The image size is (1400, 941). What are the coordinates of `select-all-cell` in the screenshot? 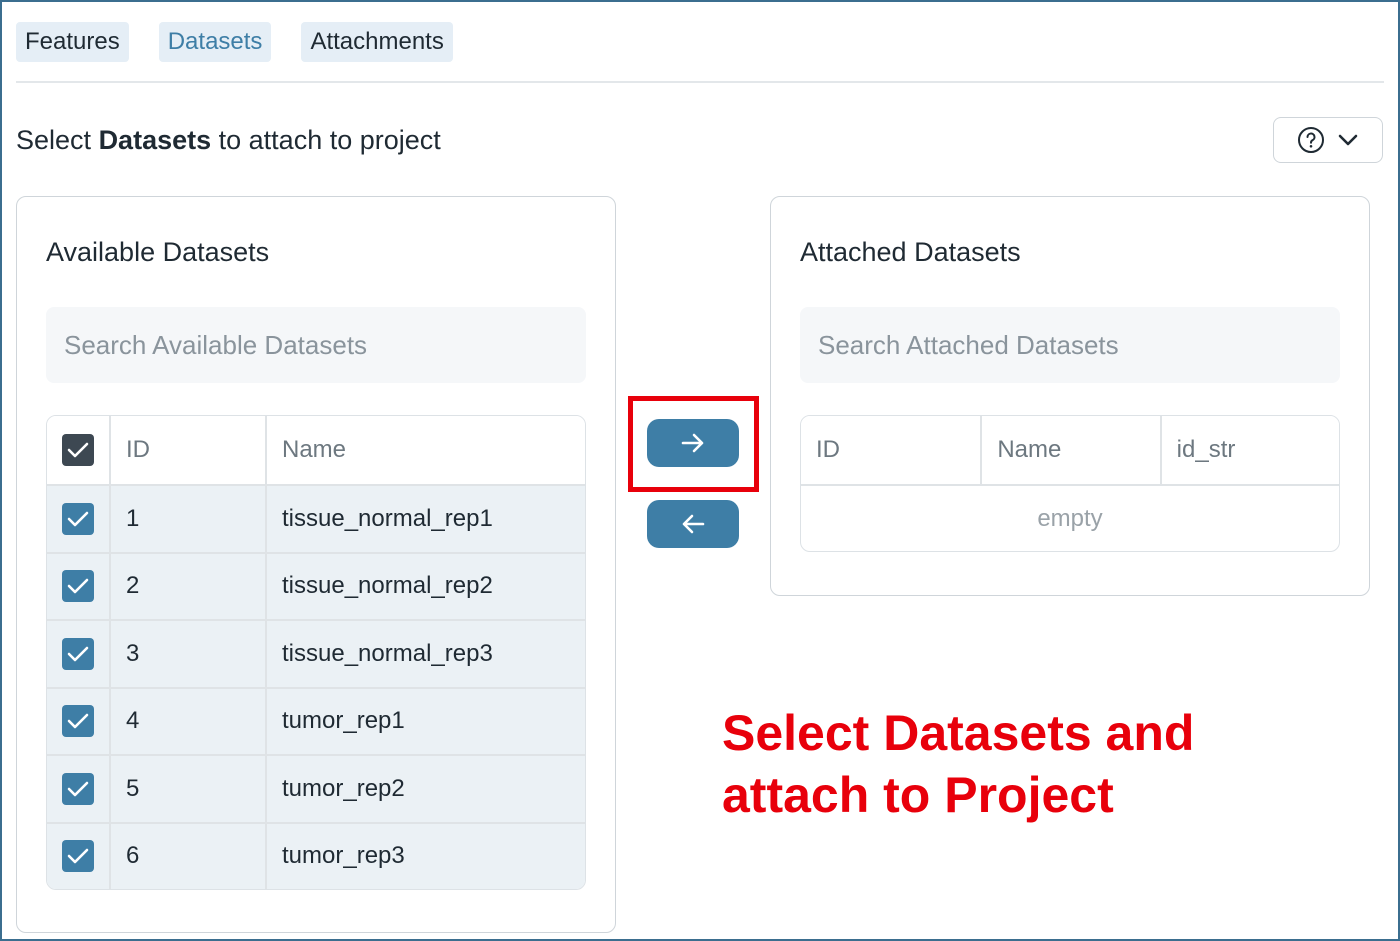 It's located at (78, 450).